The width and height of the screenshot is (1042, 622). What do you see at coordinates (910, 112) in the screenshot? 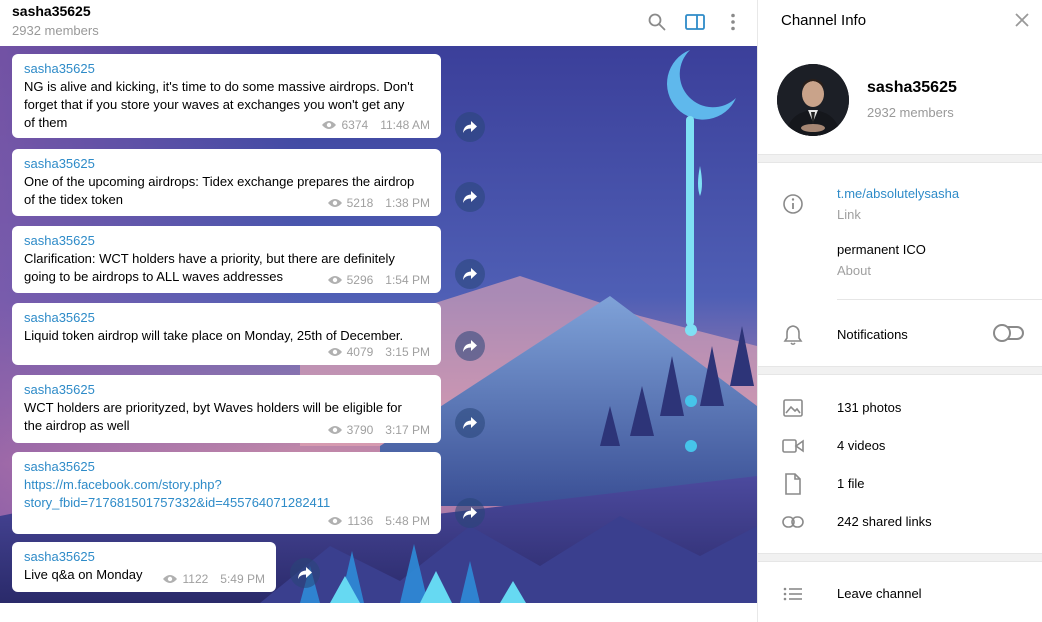
I see `channel-member-count: 2932 members` at bounding box center [910, 112].